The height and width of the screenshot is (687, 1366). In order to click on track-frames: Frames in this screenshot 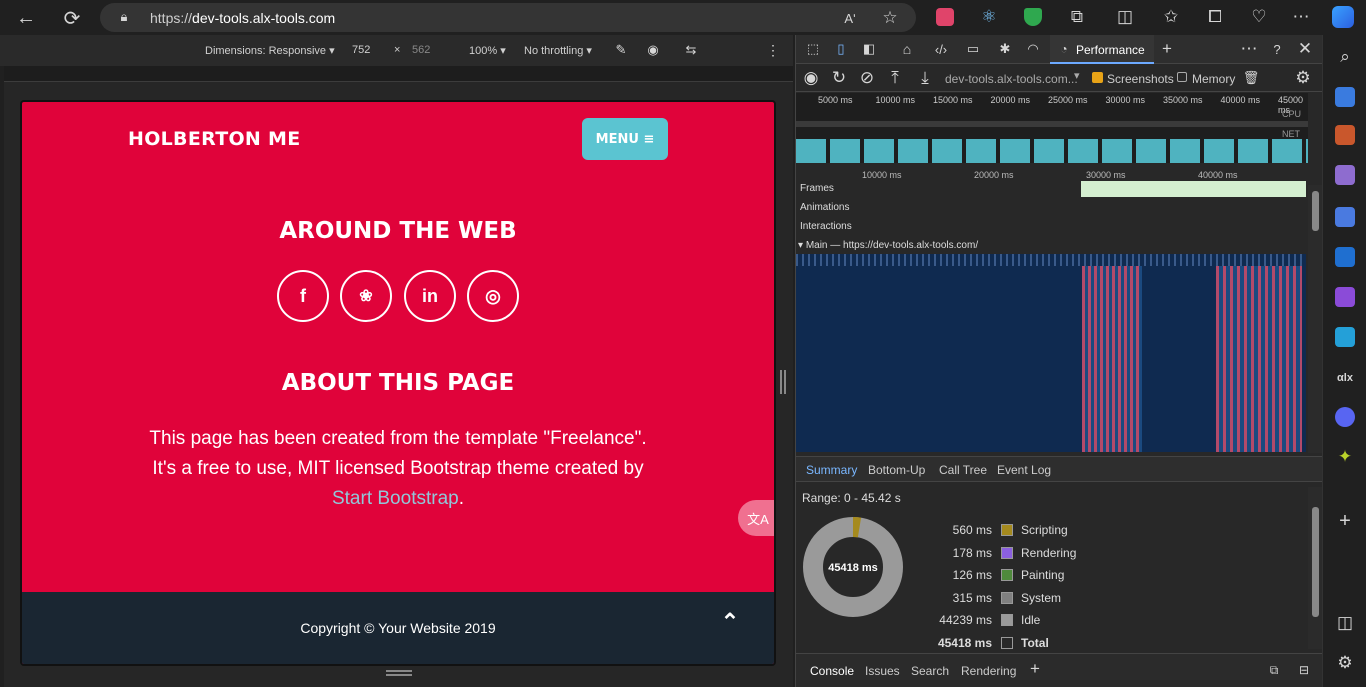, I will do `click(817, 188)`.